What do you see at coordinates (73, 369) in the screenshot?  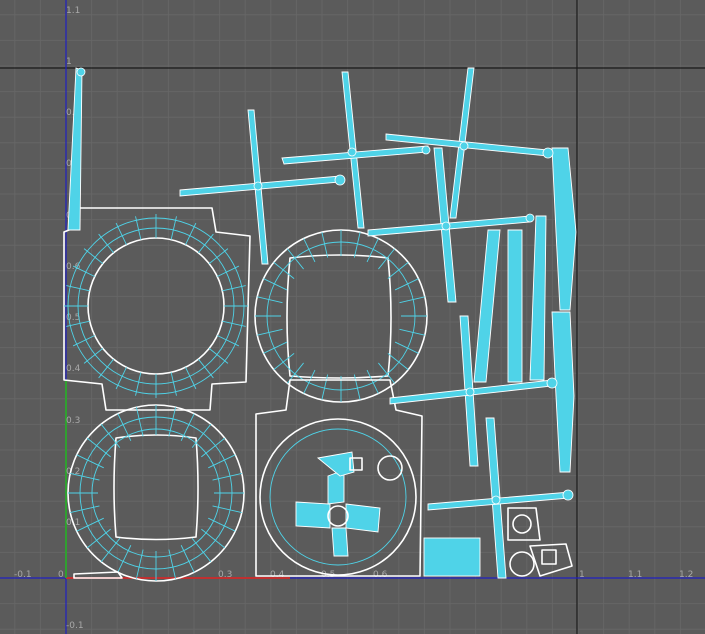 I see `v-tick-label: 0.4` at bounding box center [73, 369].